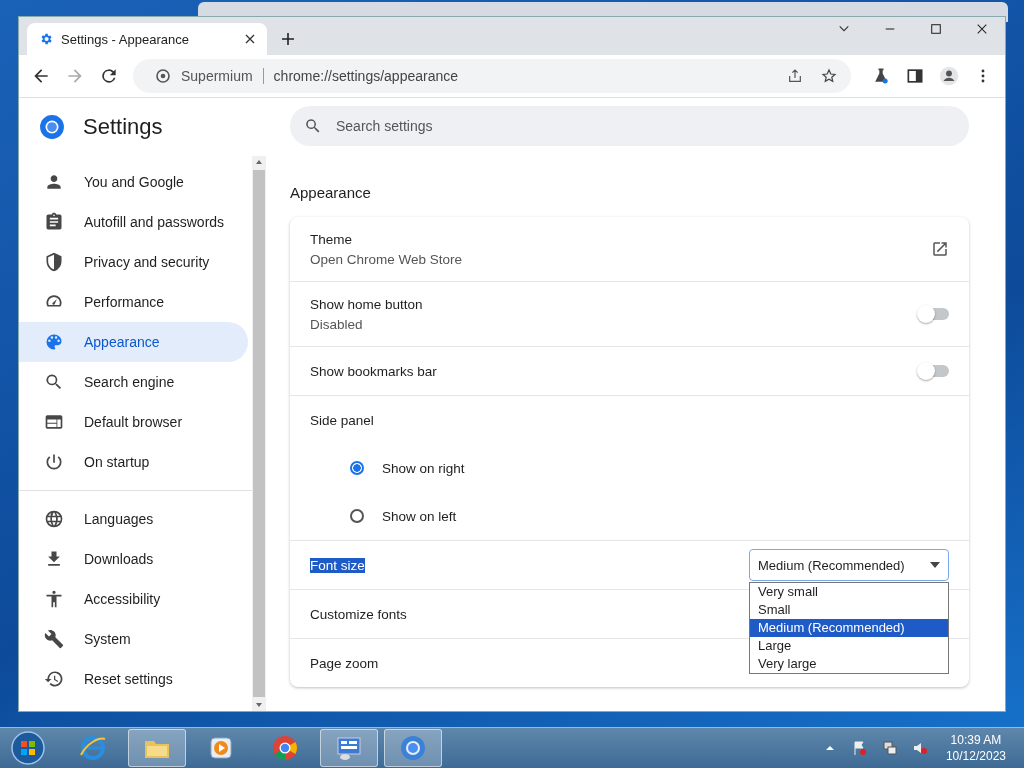 The width and height of the screenshot is (1024, 768). Describe the element at coordinates (889, 748) in the screenshot. I see `network-icon` at that location.